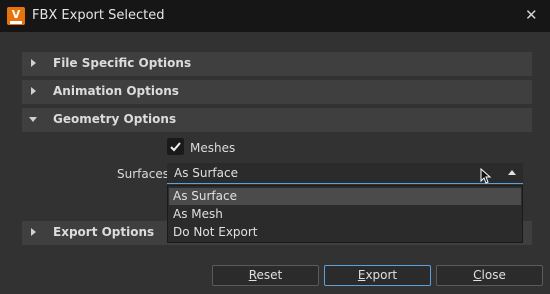  What do you see at coordinates (98, 15) in the screenshot?
I see `window-title: FBX Export Selected` at bounding box center [98, 15].